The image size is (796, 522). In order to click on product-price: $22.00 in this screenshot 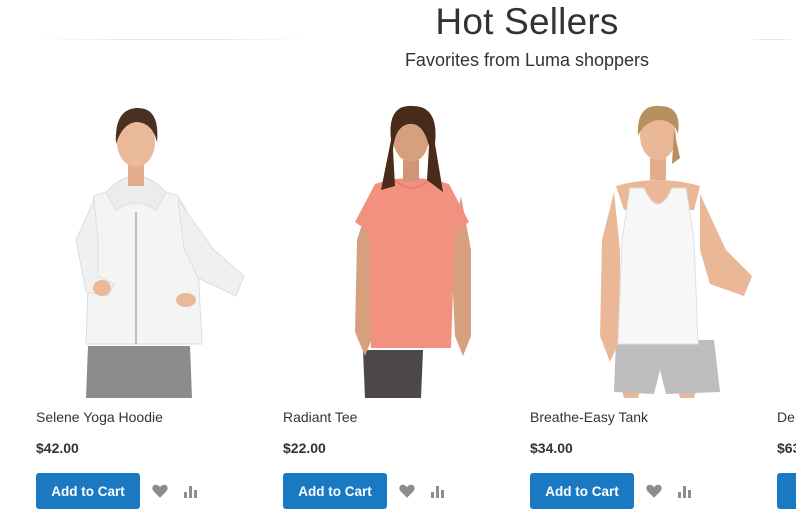, I will do `click(304, 448)`.